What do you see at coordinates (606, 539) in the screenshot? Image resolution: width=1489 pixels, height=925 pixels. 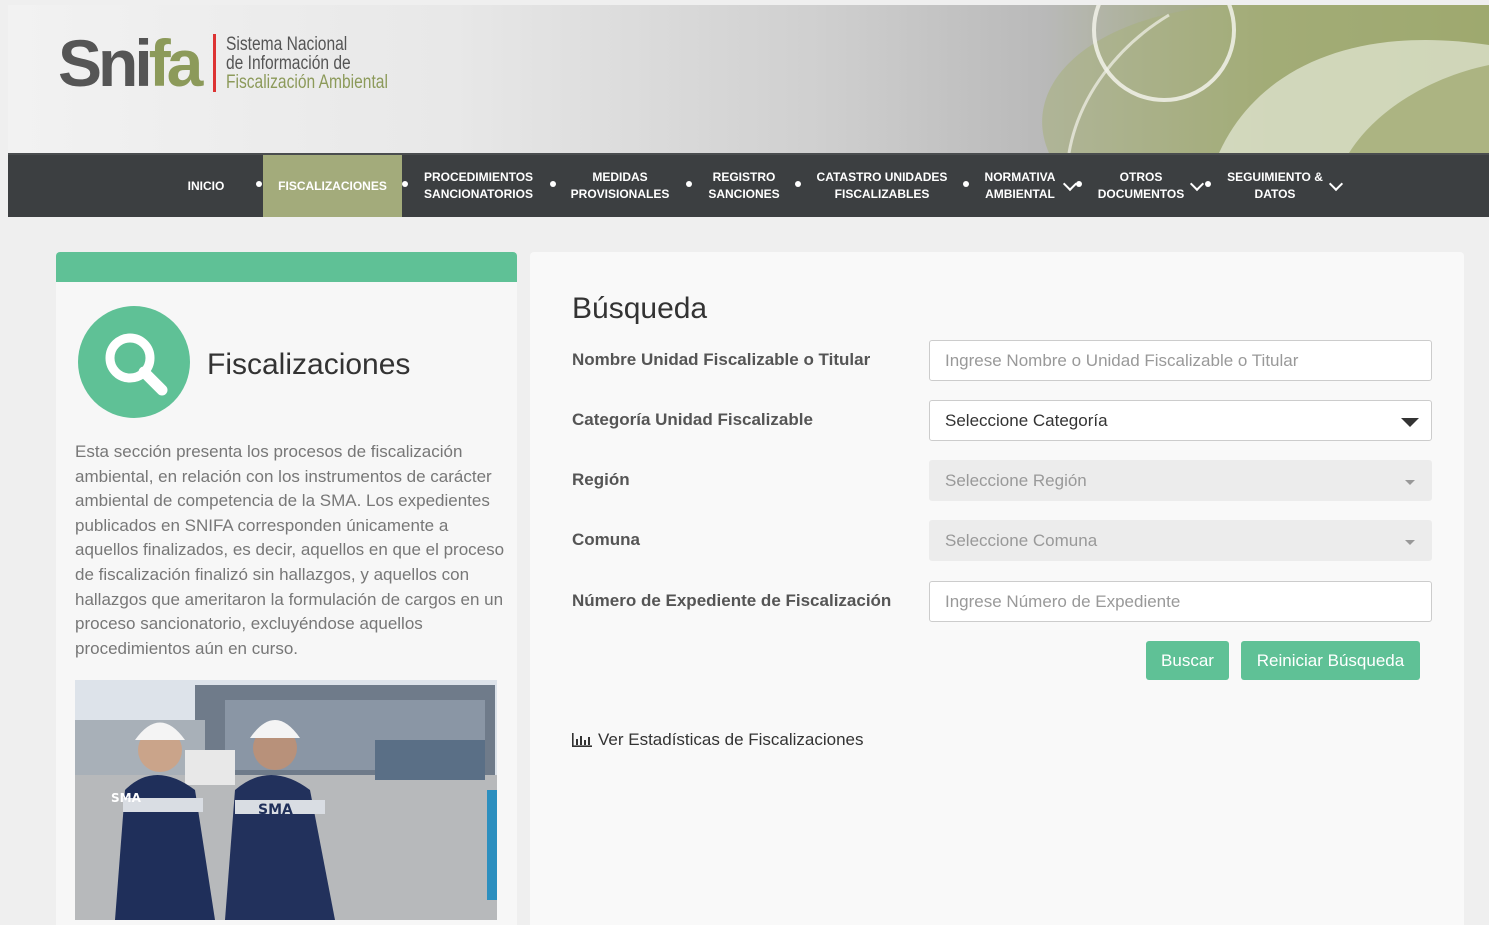 I see `comuna-label: Comuna` at bounding box center [606, 539].